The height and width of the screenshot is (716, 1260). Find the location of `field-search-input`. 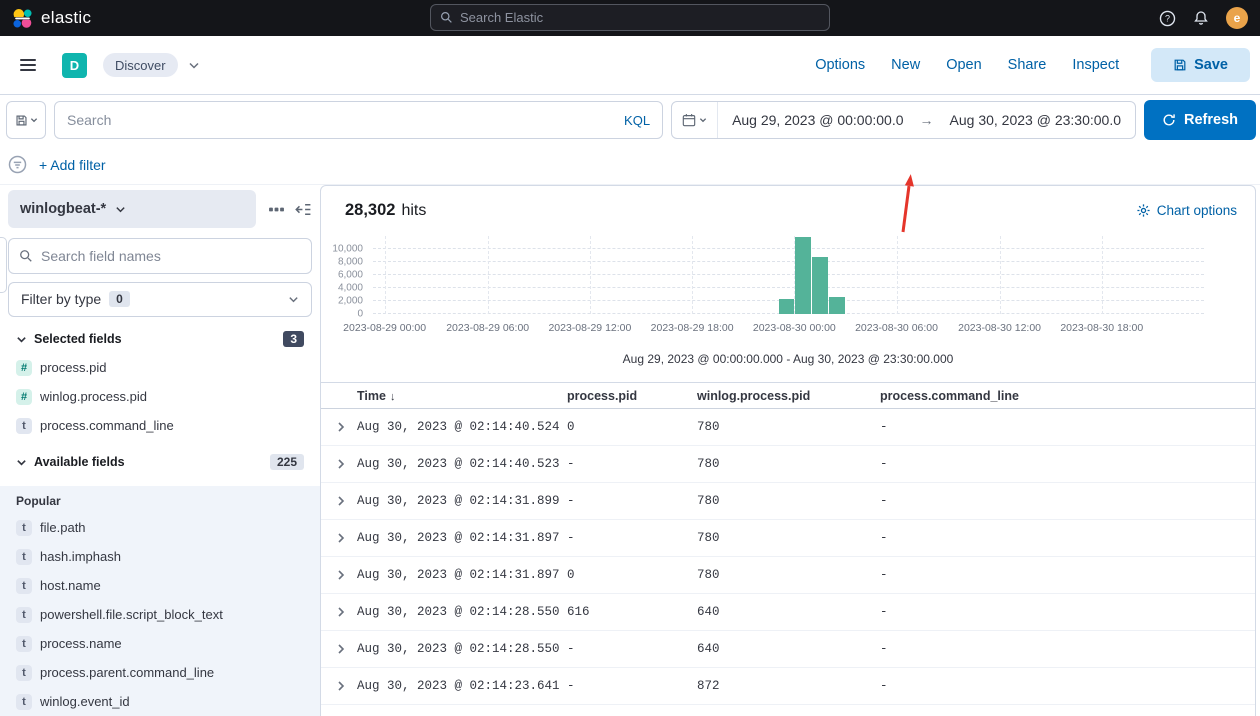

field-search-input is located at coordinates (171, 255).